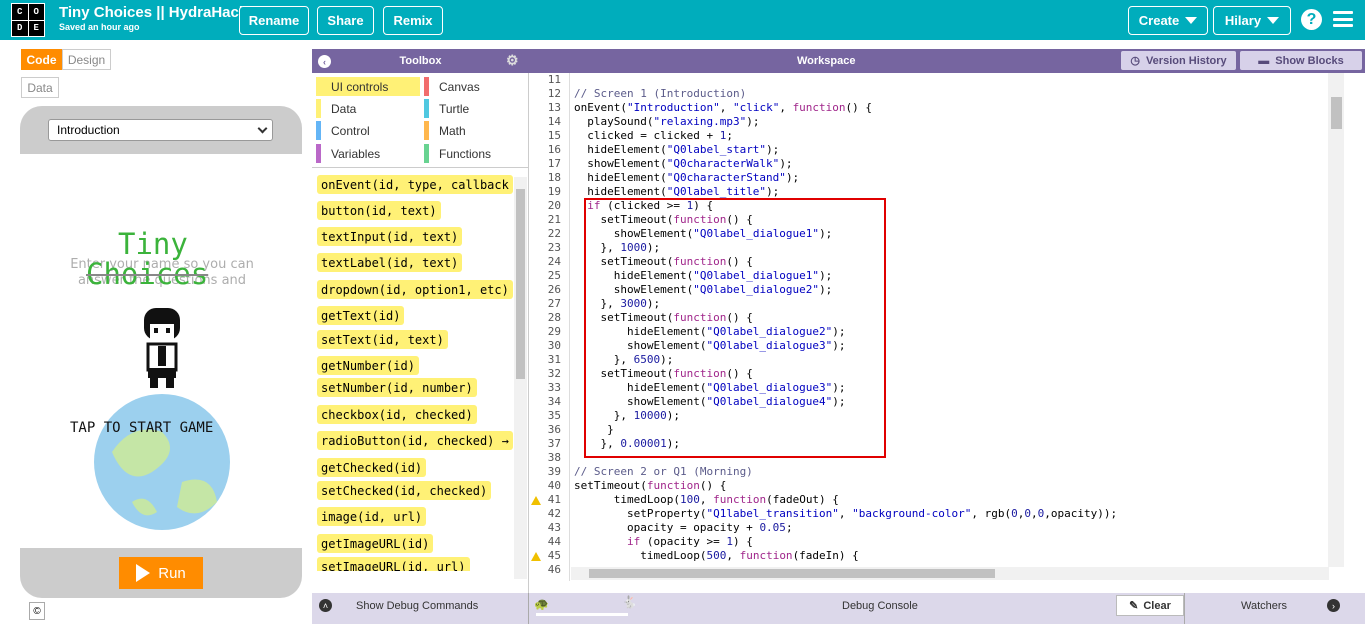 The height and width of the screenshot is (624, 1365). Describe the element at coordinates (324, 61) in the screenshot. I see `collapse-toolbox-icon: ‹` at that location.